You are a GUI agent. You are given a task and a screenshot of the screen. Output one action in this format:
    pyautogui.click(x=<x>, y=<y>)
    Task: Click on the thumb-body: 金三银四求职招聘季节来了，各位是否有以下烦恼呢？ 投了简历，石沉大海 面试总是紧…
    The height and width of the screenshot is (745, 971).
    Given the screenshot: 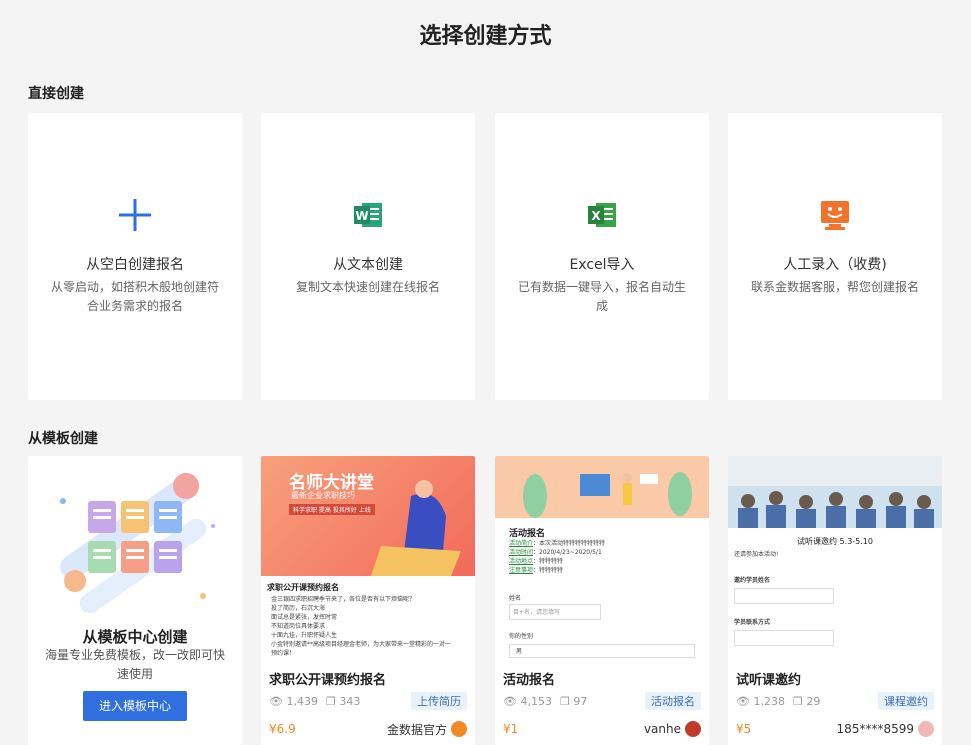 What is the action you would take?
    pyautogui.click(x=371, y=626)
    